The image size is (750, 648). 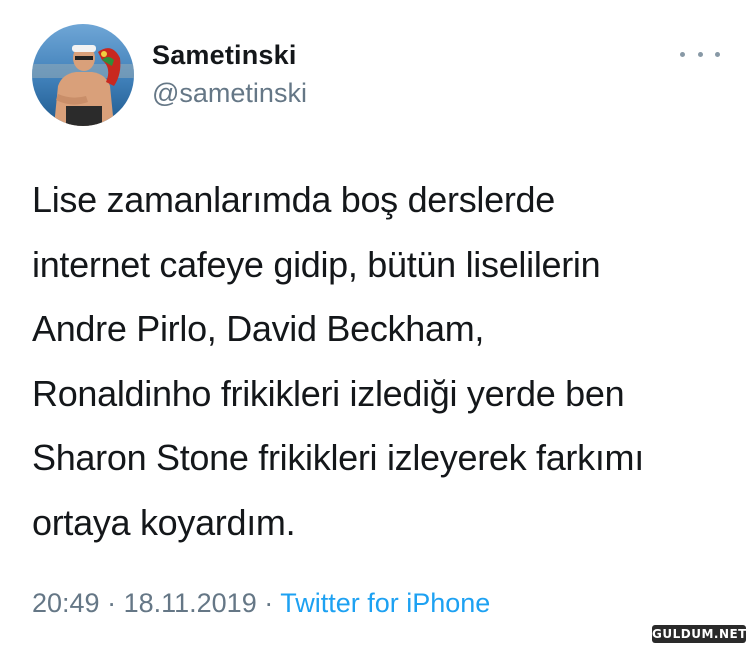 What do you see at coordinates (385, 603) in the screenshot?
I see `tweet-source-link: Twitter for iPhone` at bounding box center [385, 603].